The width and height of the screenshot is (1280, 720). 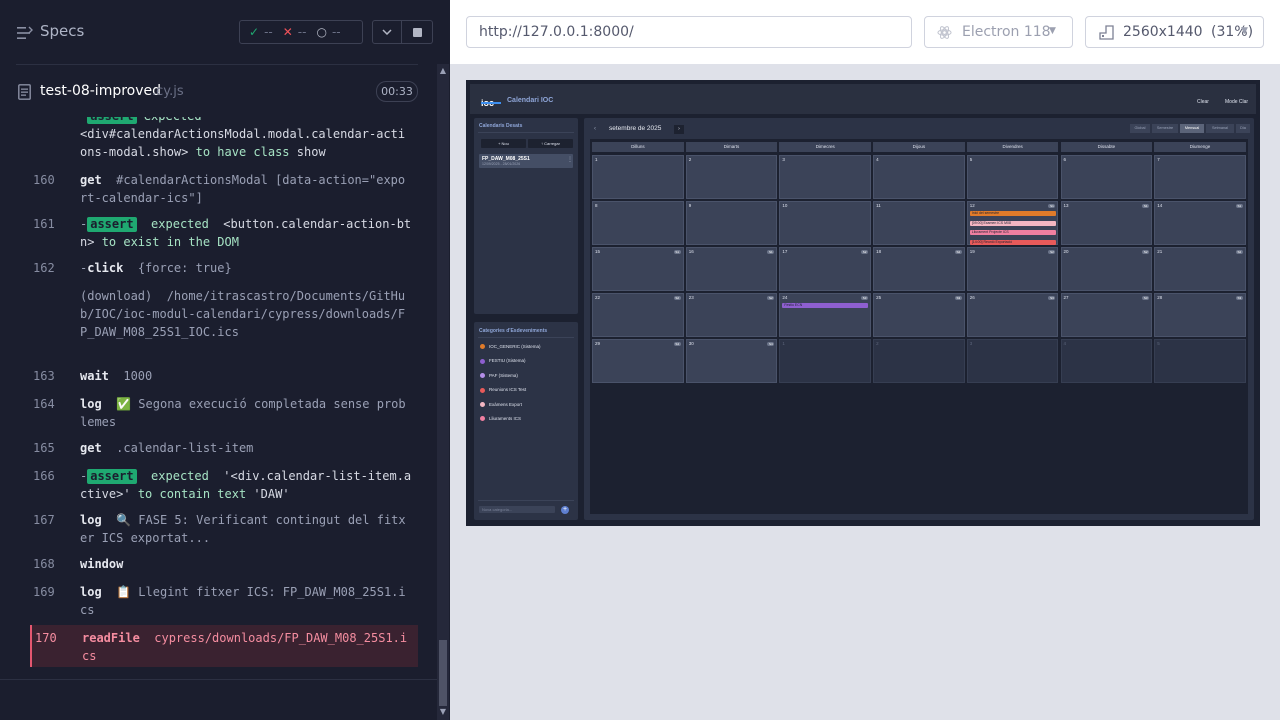 What do you see at coordinates (443, 712) in the screenshot?
I see `scroll-down-arrow-icon: ▼` at bounding box center [443, 712].